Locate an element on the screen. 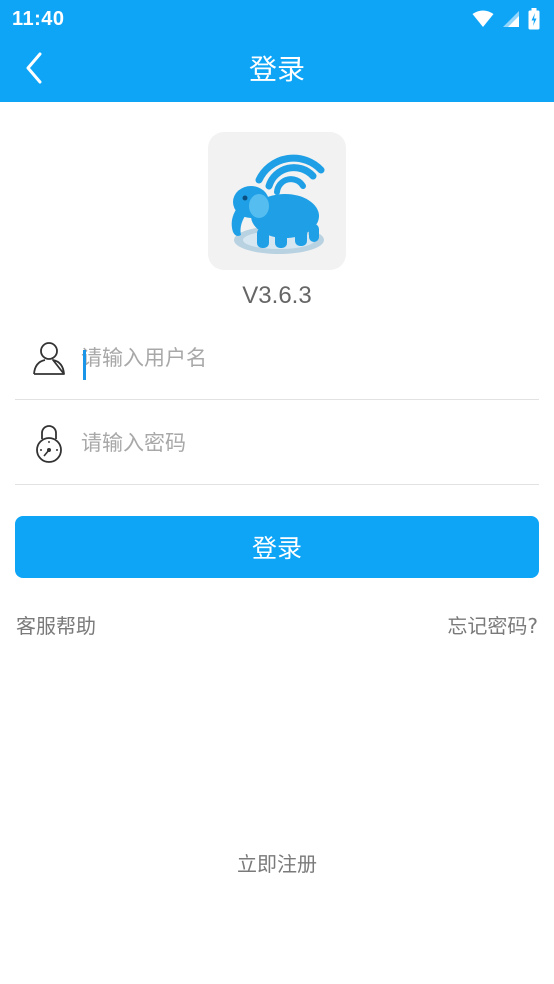  status-time: 11:40 is located at coordinates (38, 18).